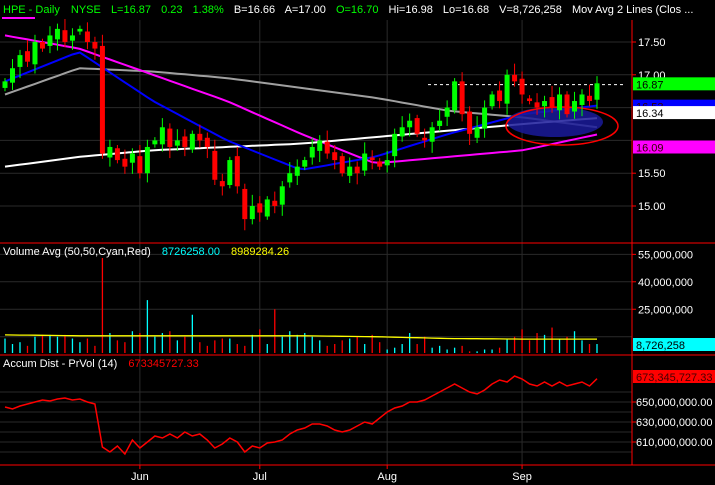 This screenshot has width=715, height=485. I want to click on highlight-ellipse-blue, so click(555, 122).